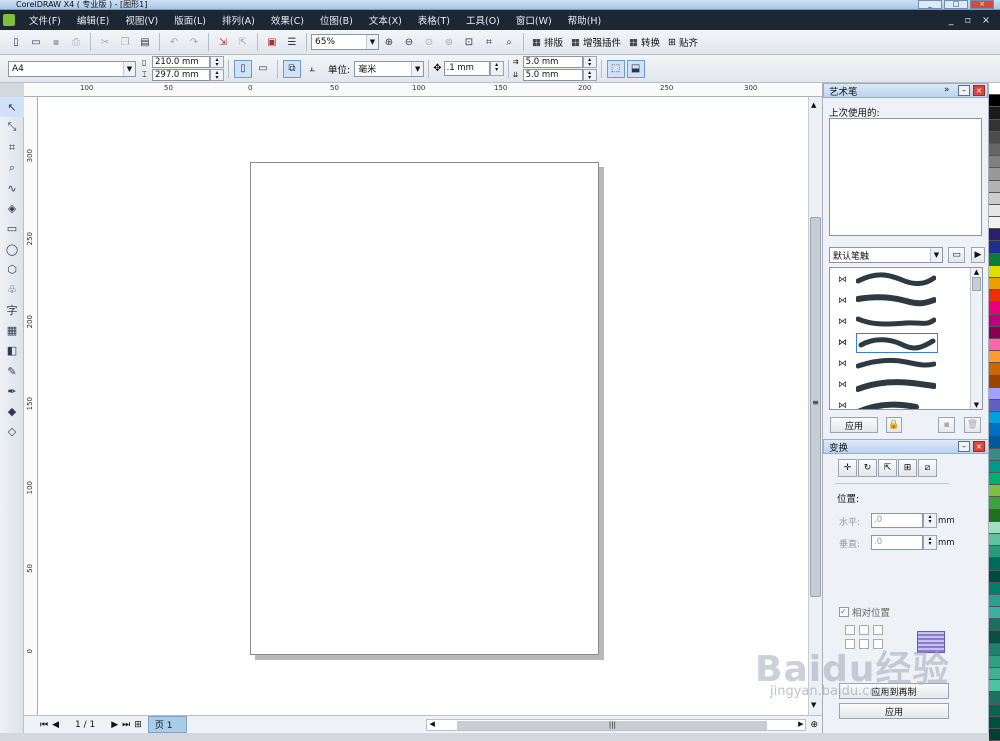 This screenshot has width=1000, height=741. I want to click on vertical-scrollbar: ▲ ≡ ▼, so click(815, 406).